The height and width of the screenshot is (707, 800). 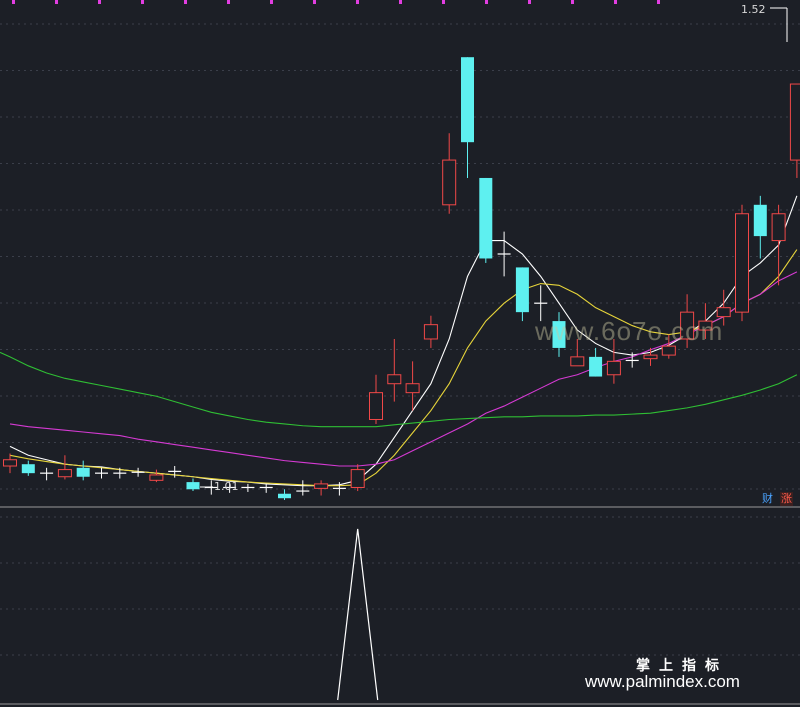 What do you see at coordinates (753, 9) in the screenshot?
I see `max-price-label: 1.52` at bounding box center [753, 9].